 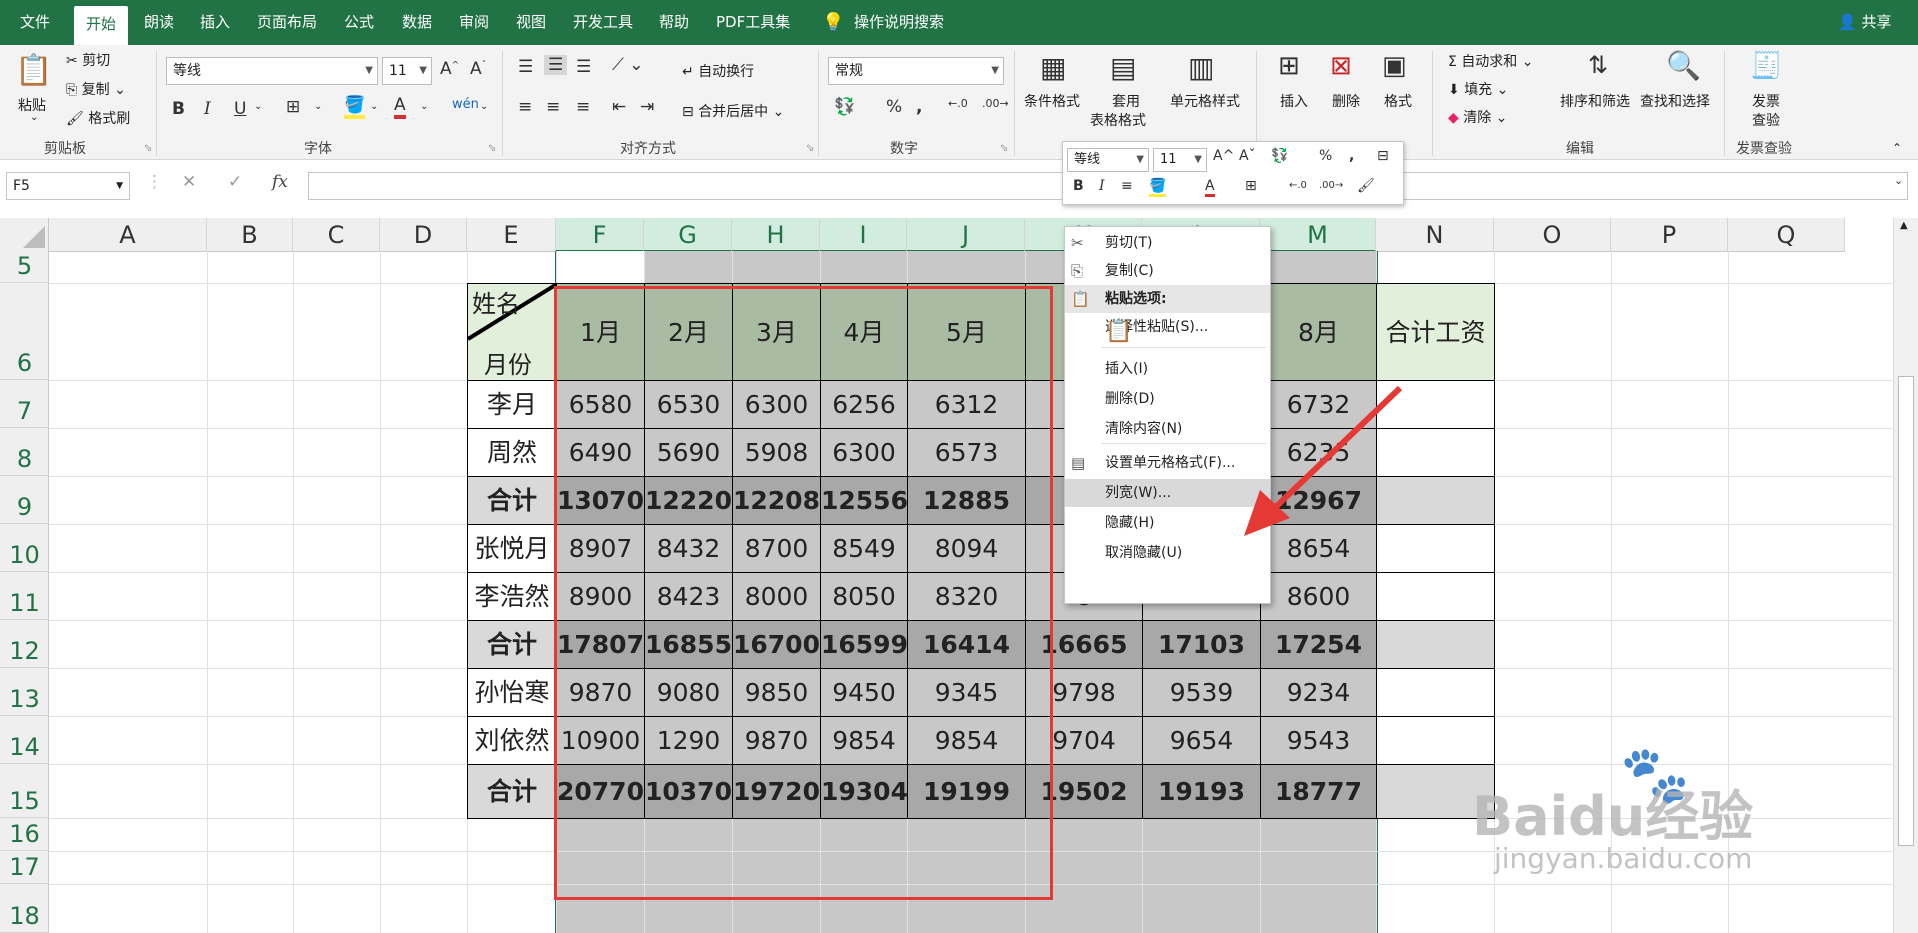 I want to click on column-header-O: O, so click(x=1552, y=235).